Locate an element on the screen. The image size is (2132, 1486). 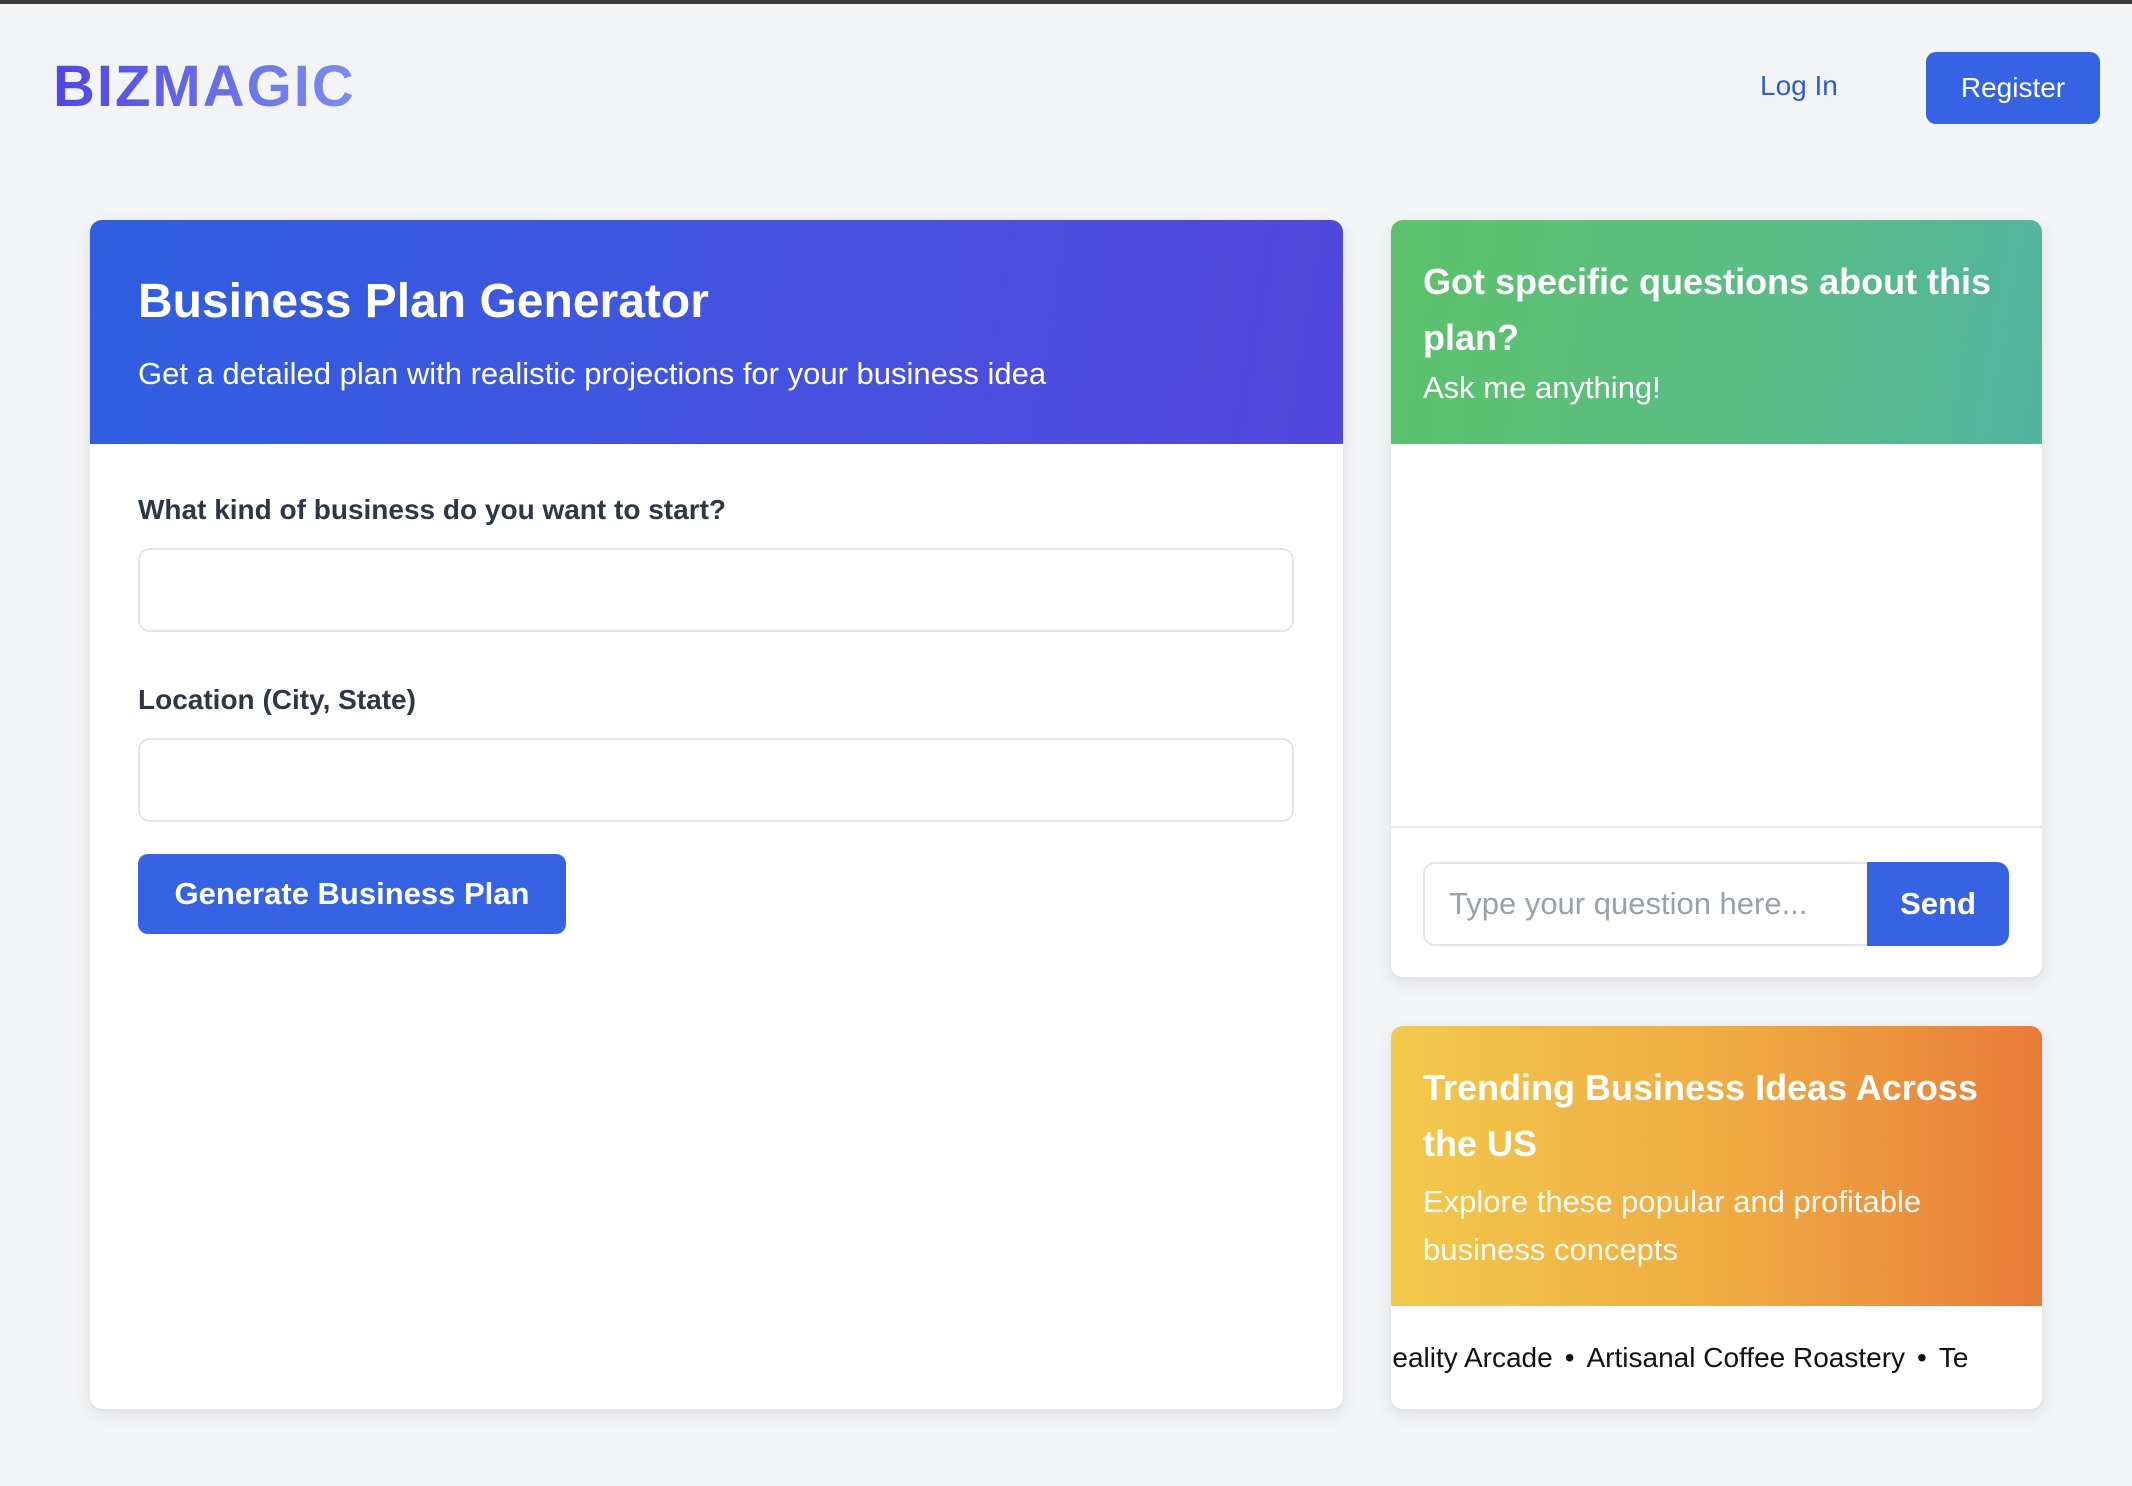
location-input is located at coordinates (716, 780).